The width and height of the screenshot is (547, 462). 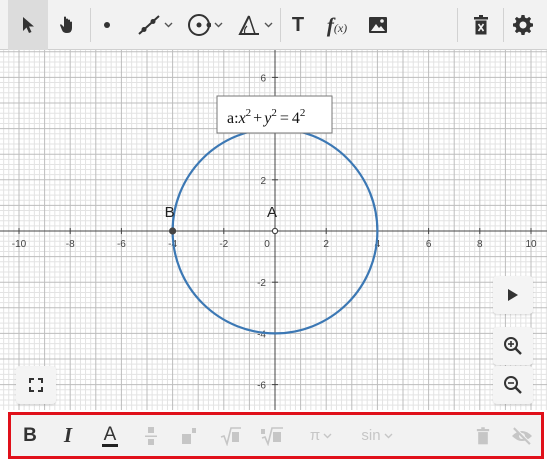 I want to click on gear-icon, so click(x=523, y=25).